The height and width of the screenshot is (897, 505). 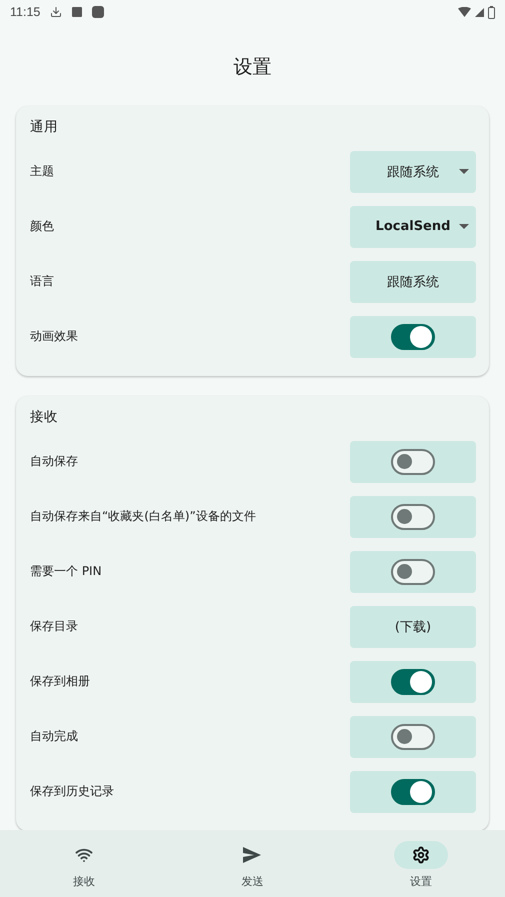 What do you see at coordinates (464, 12) in the screenshot?
I see `wifi-signal-icon` at bounding box center [464, 12].